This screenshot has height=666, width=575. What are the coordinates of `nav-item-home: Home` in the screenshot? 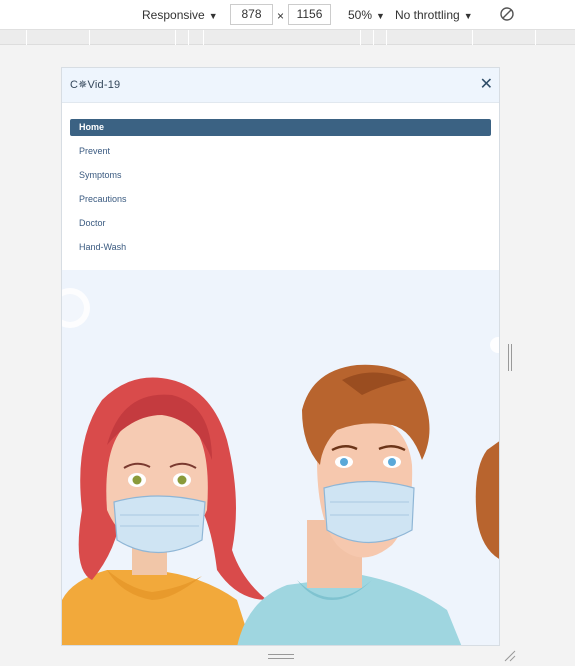 It's located at (280, 127).